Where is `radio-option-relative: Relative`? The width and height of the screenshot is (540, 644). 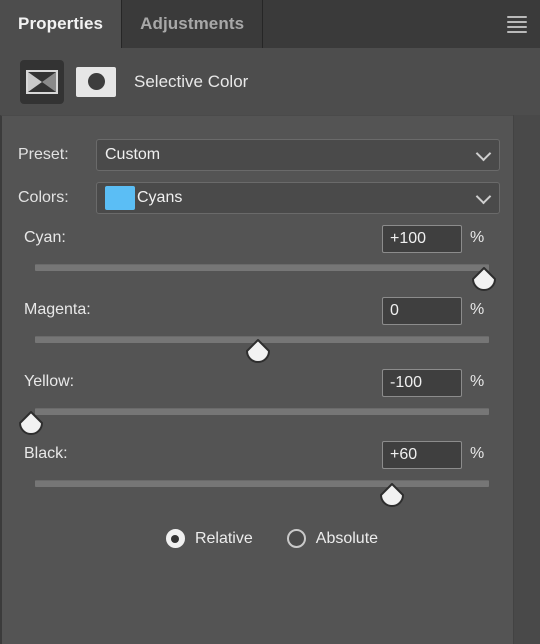 radio-option-relative: Relative is located at coordinates (209, 538).